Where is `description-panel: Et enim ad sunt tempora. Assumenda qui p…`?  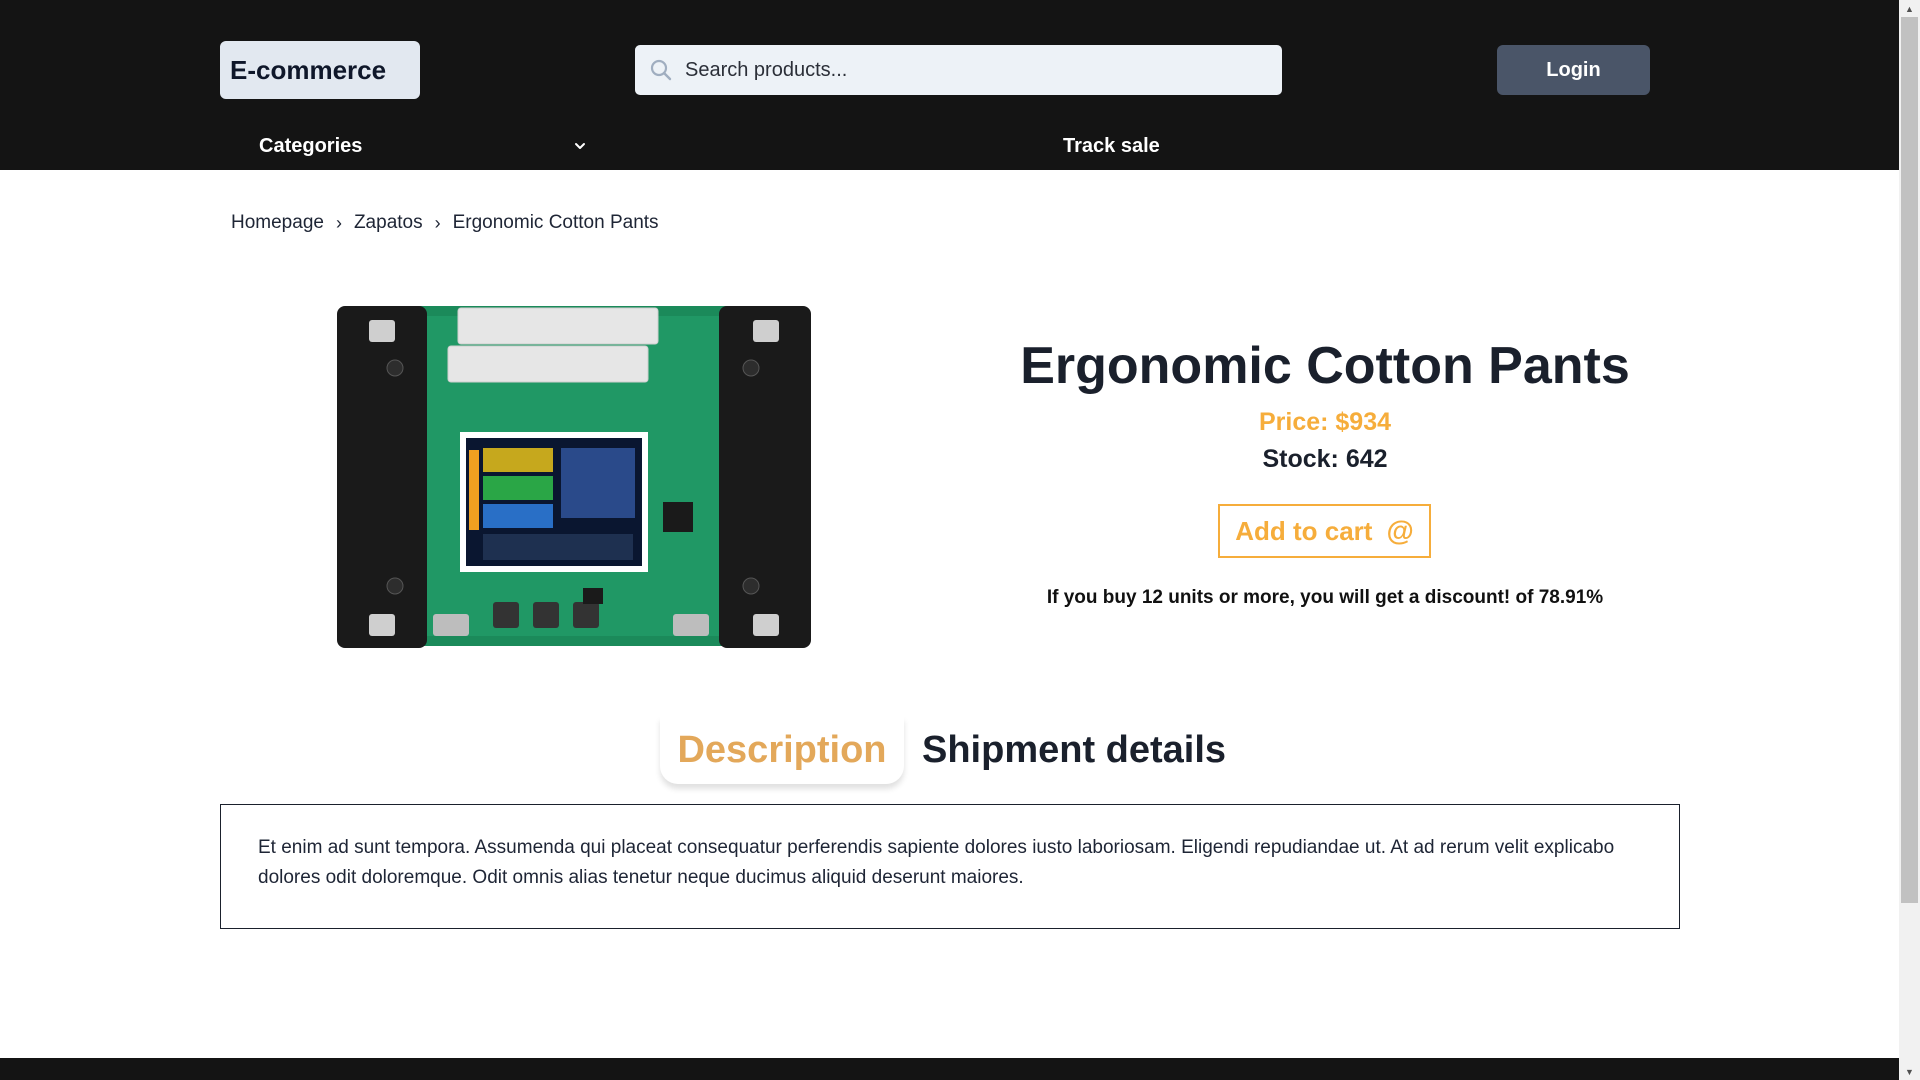 description-panel: Et enim ad sunt tempora. Assumenda qui p… is located at coordinates (950, 866).